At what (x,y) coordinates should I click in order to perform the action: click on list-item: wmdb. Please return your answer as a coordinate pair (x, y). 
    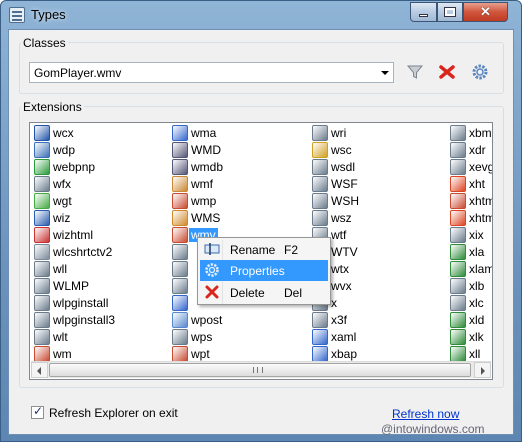
    Looking at the image, I should click on (242, 167).